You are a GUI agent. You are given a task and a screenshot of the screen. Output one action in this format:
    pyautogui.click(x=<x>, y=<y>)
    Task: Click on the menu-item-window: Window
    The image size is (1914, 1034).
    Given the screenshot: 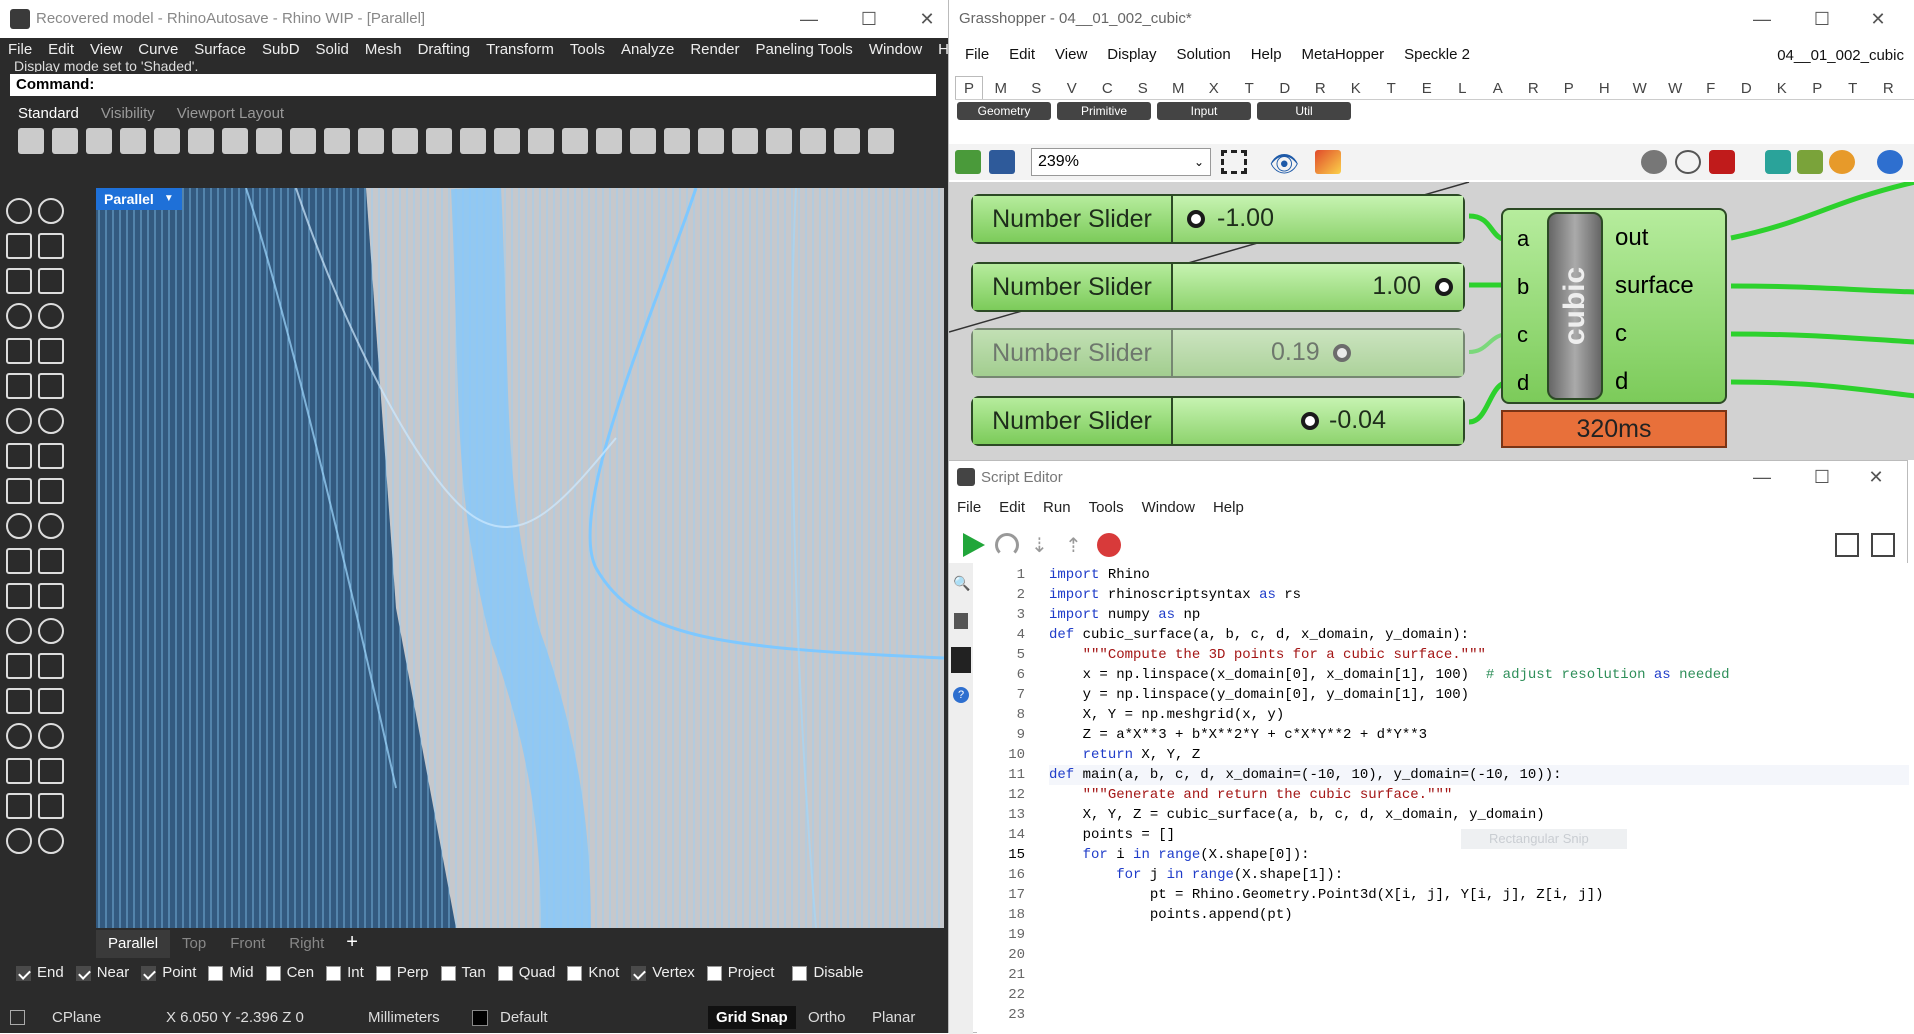 What is the action you would take?
    pyautogui.click(x=895, y=49)
    